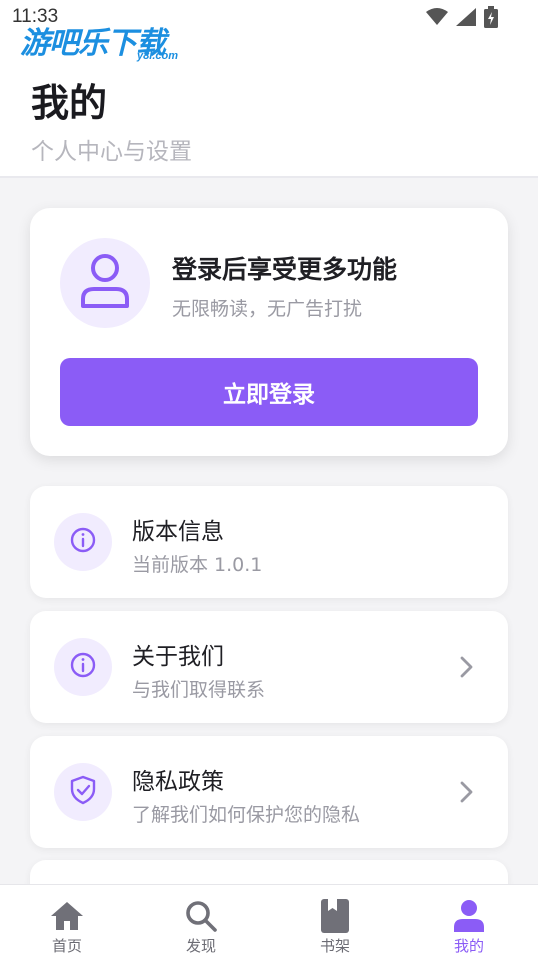 Image resolution: width=538 pixels, height=956 pixels. I want to click on wifi-icon, so click(437, 19).